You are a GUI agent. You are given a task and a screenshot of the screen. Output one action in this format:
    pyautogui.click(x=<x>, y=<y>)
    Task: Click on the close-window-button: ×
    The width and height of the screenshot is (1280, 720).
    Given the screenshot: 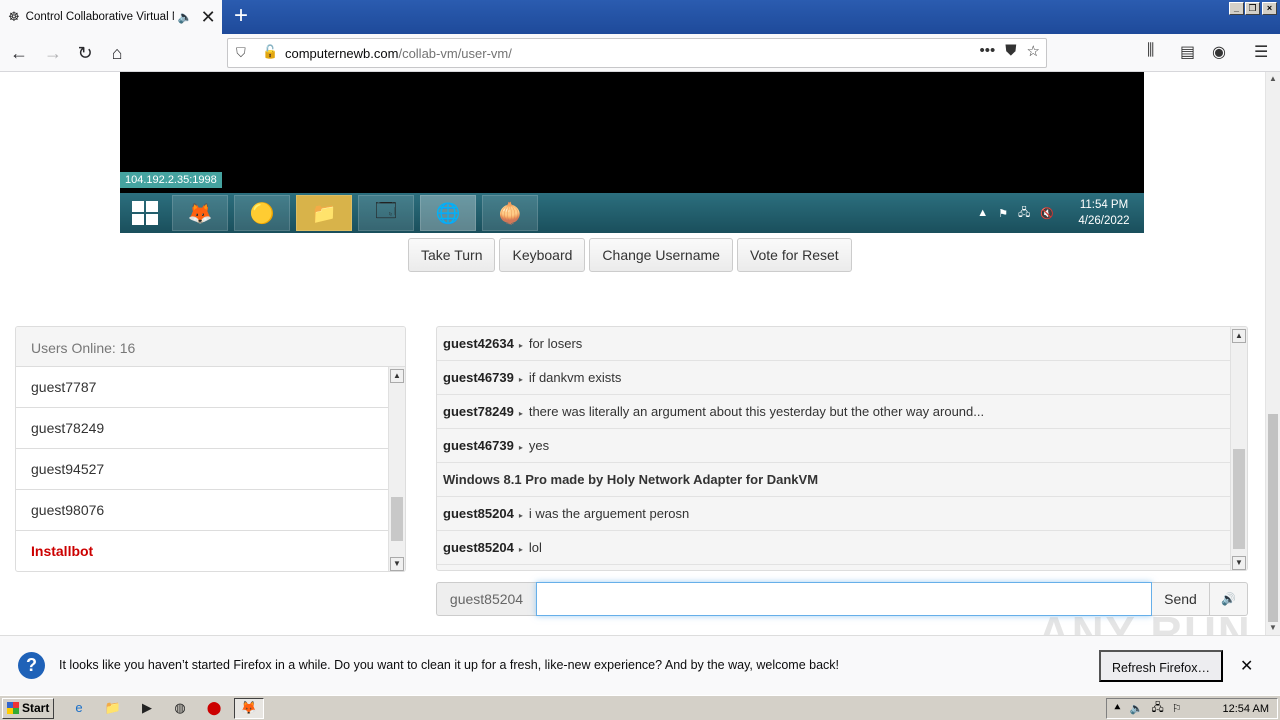 What is the action you would take?
    pyautogui.click(x=1269, y=8)
    